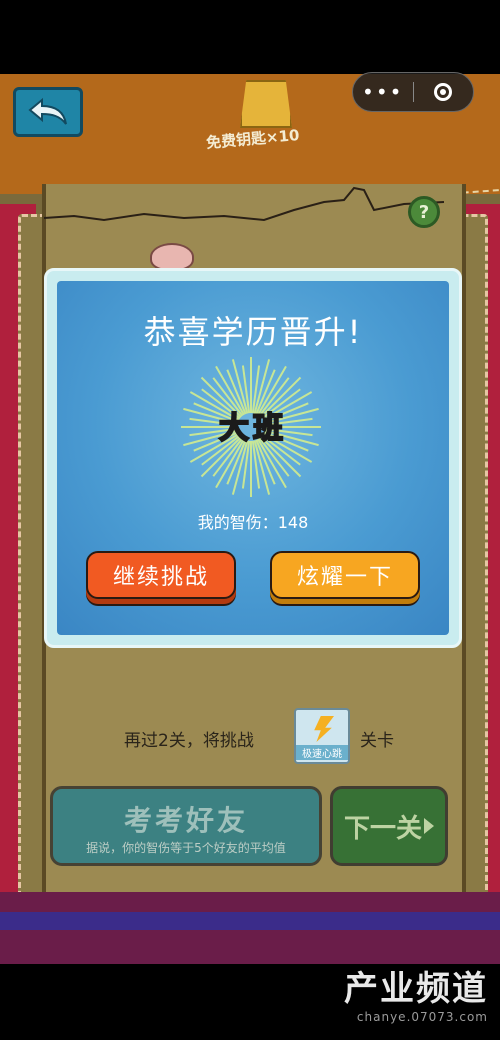 The height and width of the screenshot is (1040, 500). I want to click on next-level-button: 下一关, so click(389, 826).